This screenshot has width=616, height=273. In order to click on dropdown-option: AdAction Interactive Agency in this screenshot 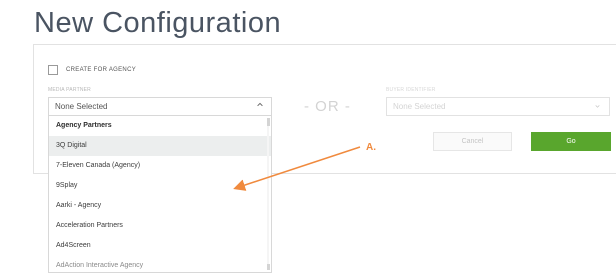, I will do `click(160, 264)`.